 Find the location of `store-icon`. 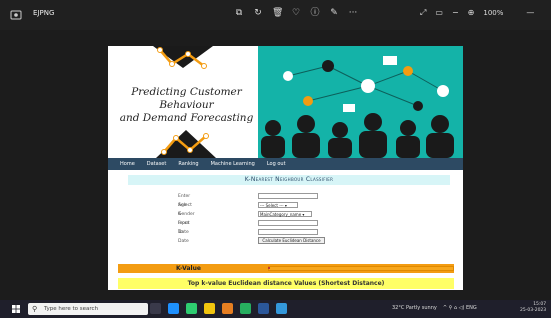

store-icon is located at coordinates (191, 308).